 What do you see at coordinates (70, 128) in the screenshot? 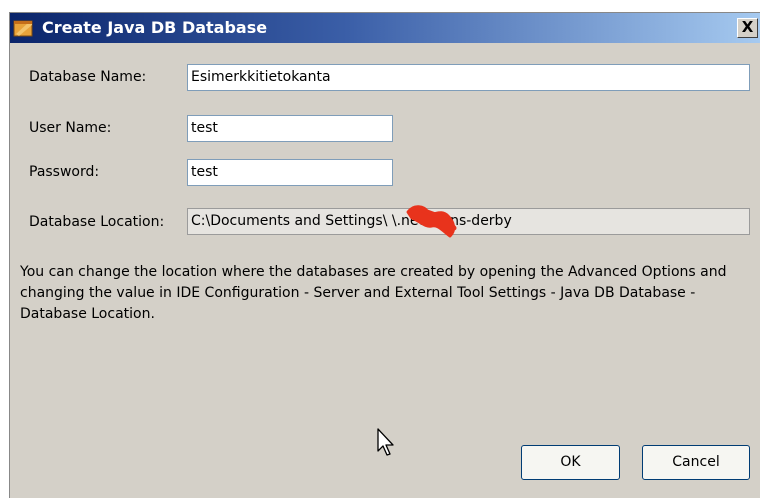
I see `user-name-label: User Name:` at bounding box center [70, 128].